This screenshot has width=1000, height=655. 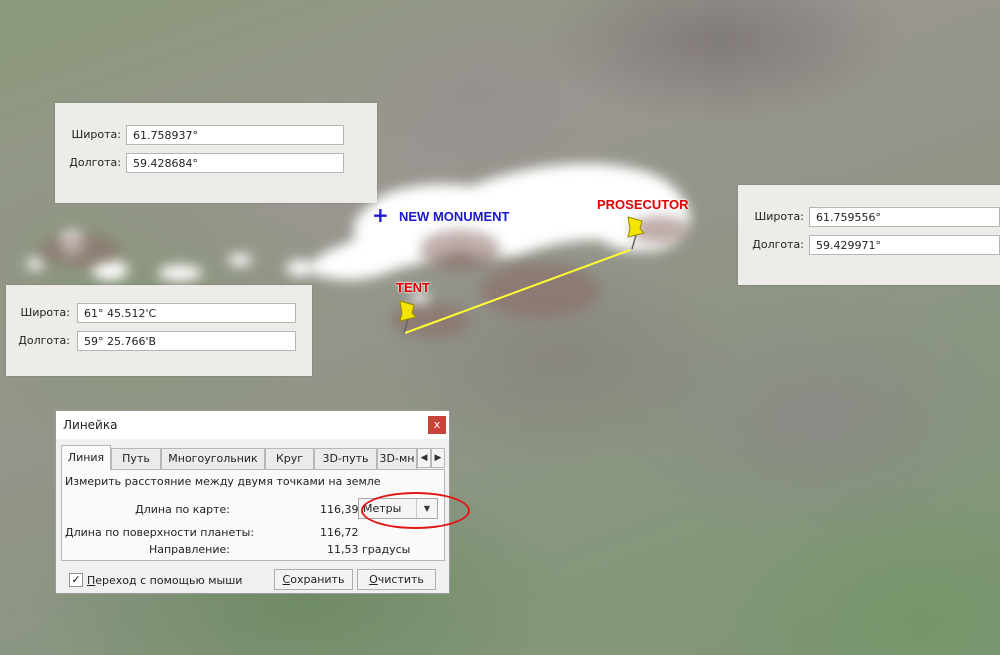 I want to click on map-length-value: 116,39, so click(x=339, y=509).